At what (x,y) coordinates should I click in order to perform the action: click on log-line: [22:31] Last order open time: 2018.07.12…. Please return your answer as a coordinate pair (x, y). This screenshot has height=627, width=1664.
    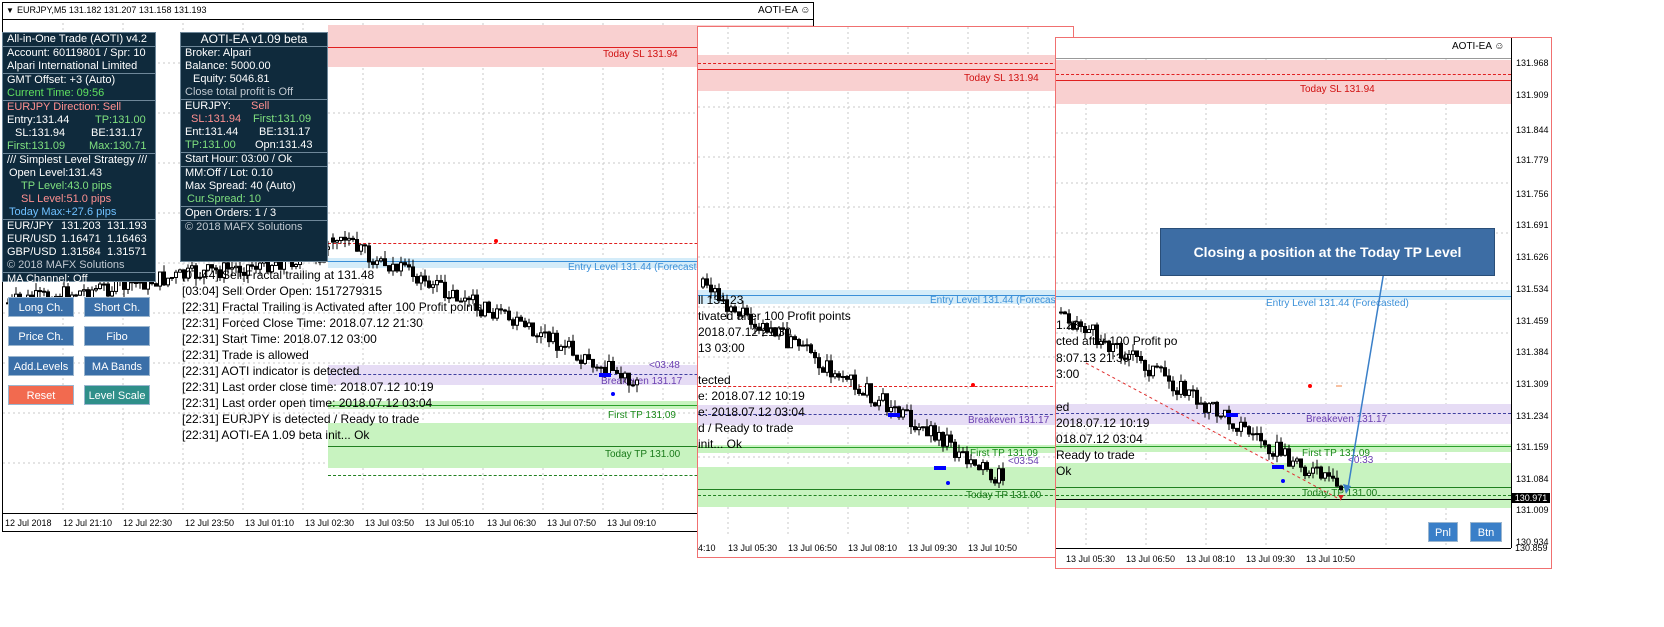
    Looking at the image, I should click on (307, 403).